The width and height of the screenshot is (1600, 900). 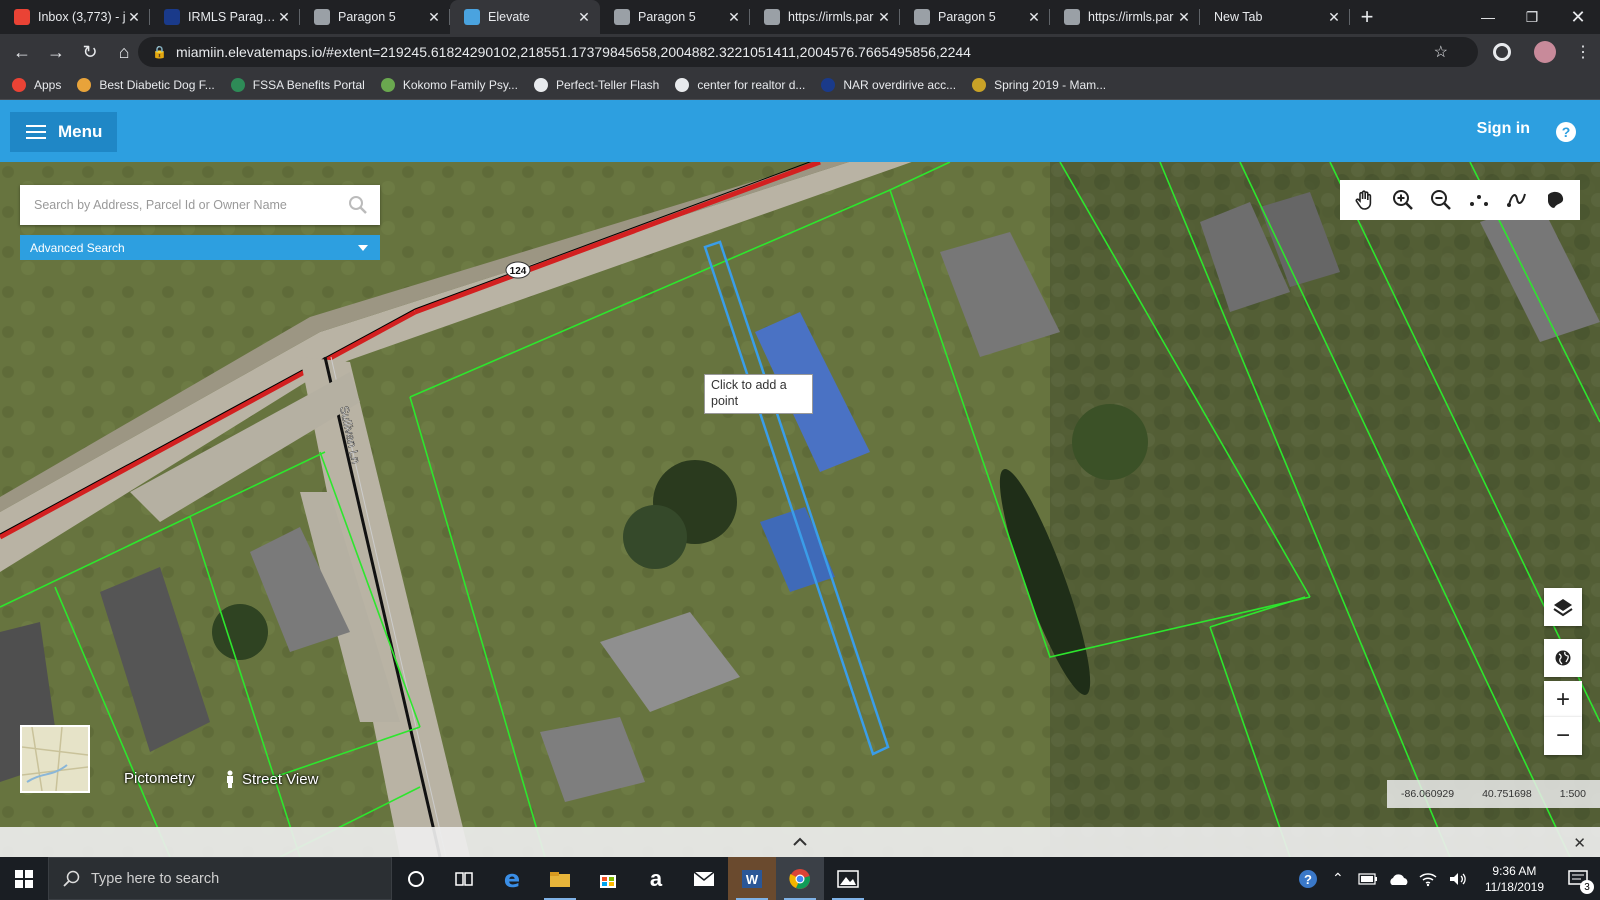 What do you see at coordinates (1583, 52) in the screenshot?
I see `chrome-menu-icon: ⋮` at bounding box center [1583, 52].